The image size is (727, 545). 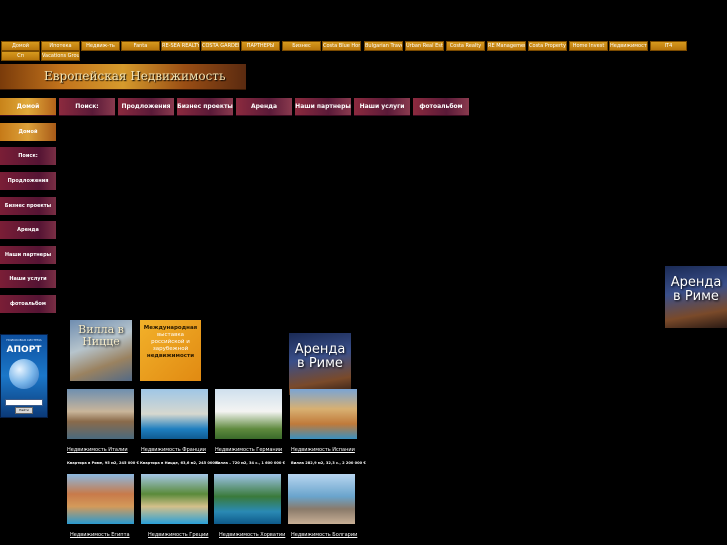 I want to click on top-link-8: Бизнес, so click(x=301, y=46).